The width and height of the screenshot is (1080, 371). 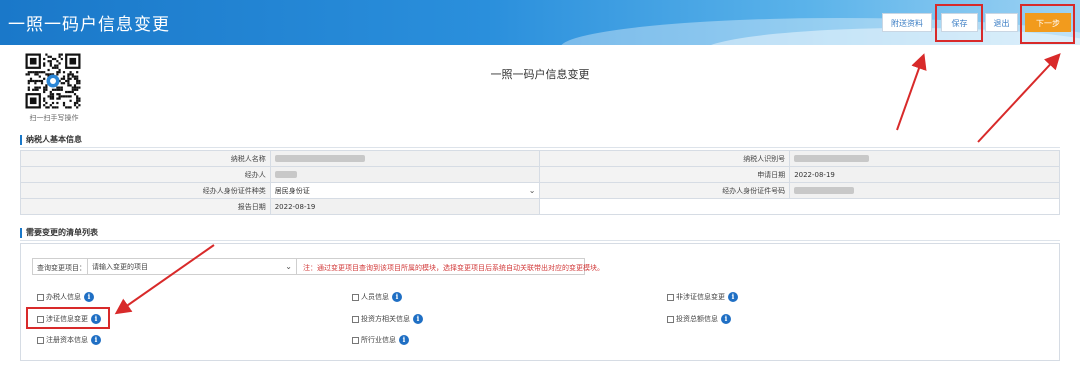 I want to click on taxpayer-id-value, so click(x=924, y=158).